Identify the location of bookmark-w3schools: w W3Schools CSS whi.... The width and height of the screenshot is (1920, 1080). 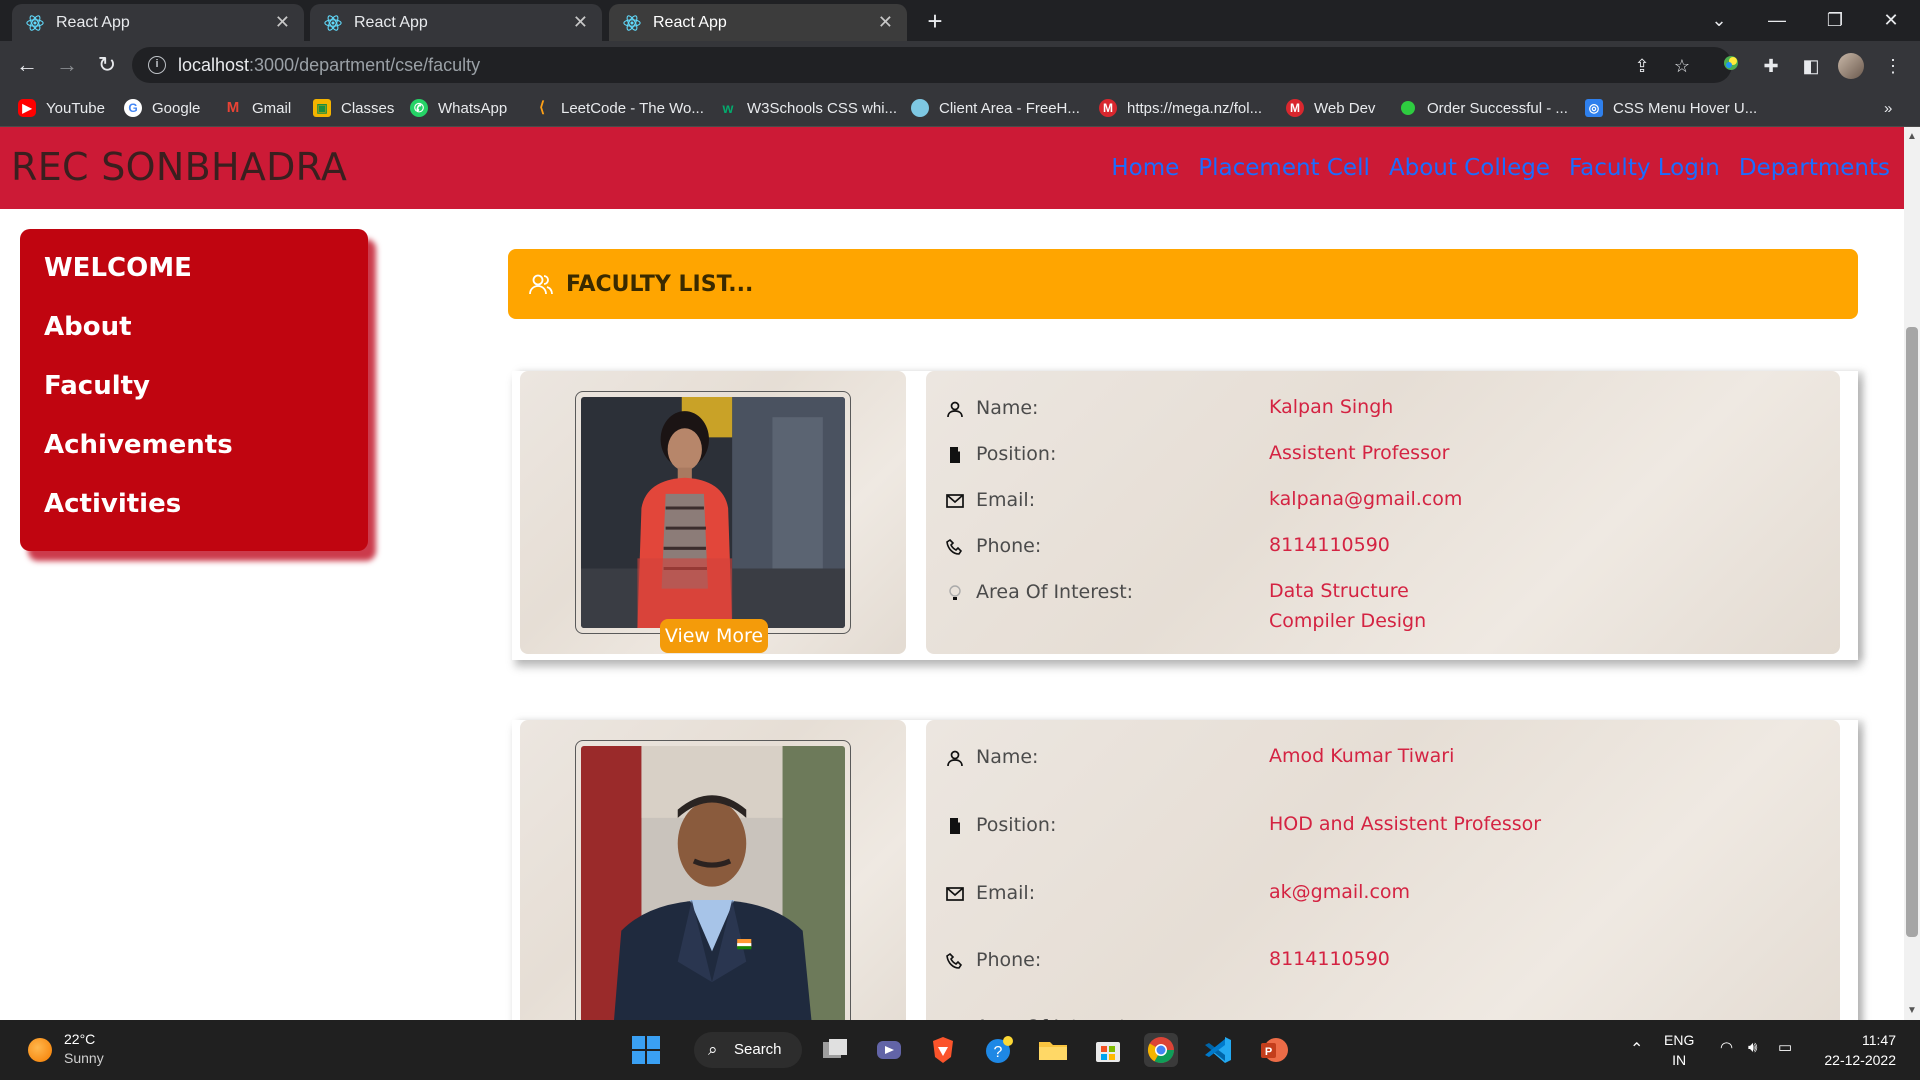
(808, 108).